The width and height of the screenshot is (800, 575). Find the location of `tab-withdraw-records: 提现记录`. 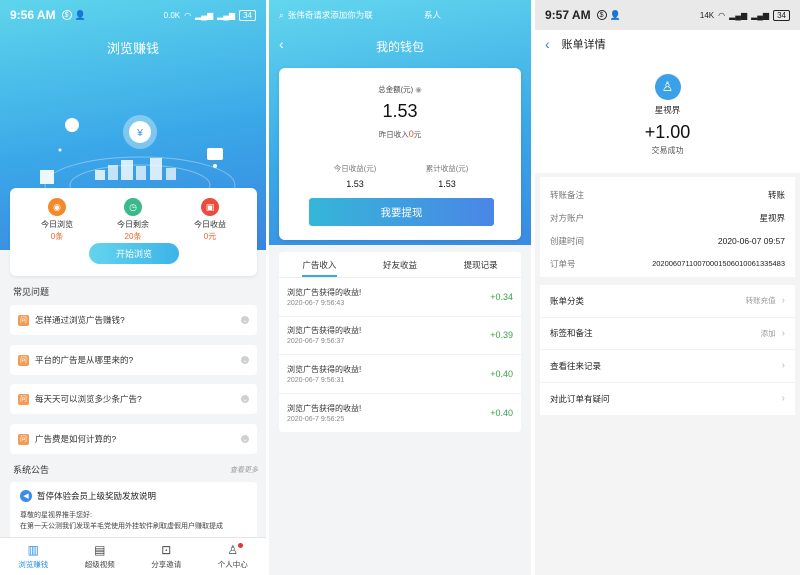

tab-withdraw-records: 提现记录 is located at coordinates (480, 264).